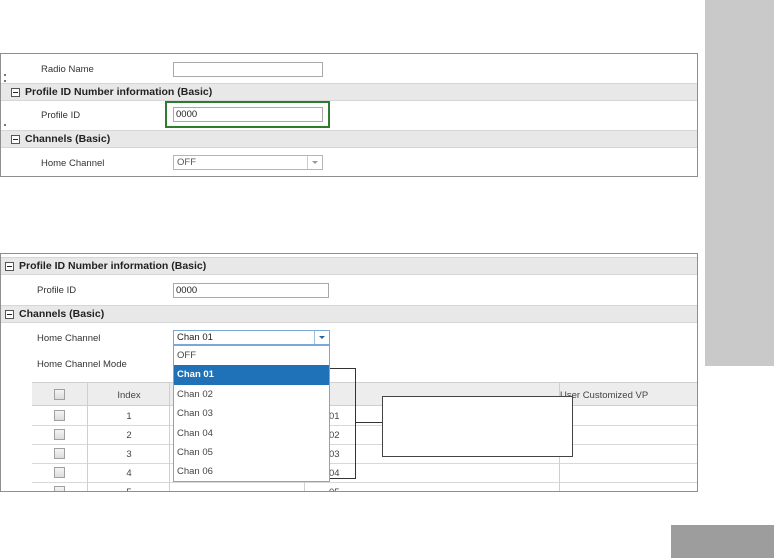 The width and height of the screenshot is (774, 558). Describe the element at coordinates (739, 183) in the screenshot. I see `side-tab-marker` at that location.